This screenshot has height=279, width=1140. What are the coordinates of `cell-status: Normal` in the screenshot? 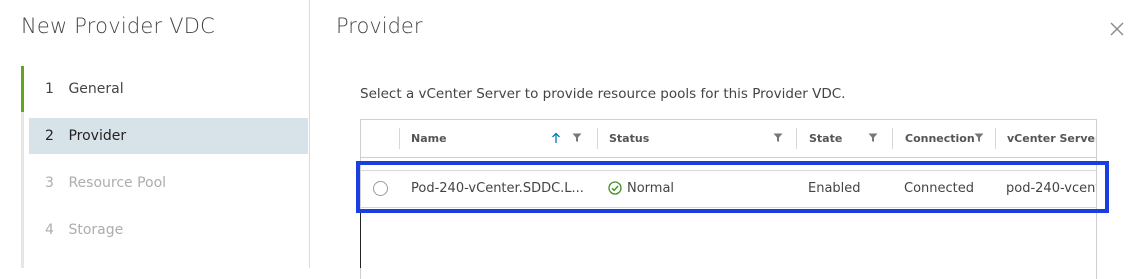 It's located at (700, 189).